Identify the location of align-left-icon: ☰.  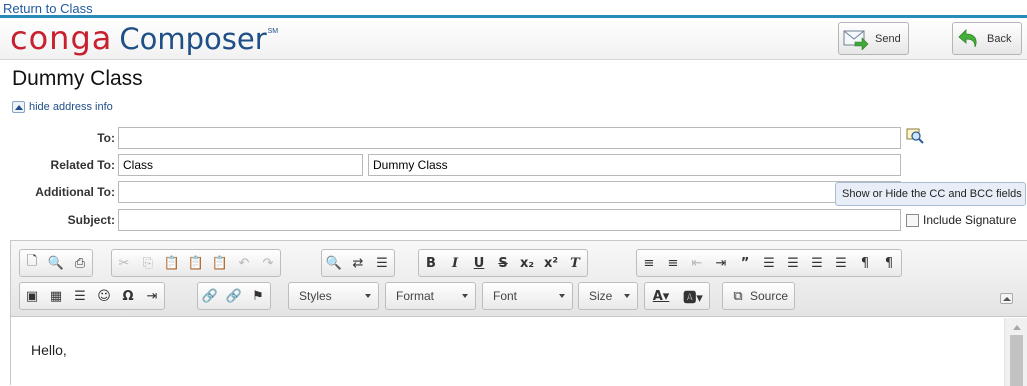
(769, 263).